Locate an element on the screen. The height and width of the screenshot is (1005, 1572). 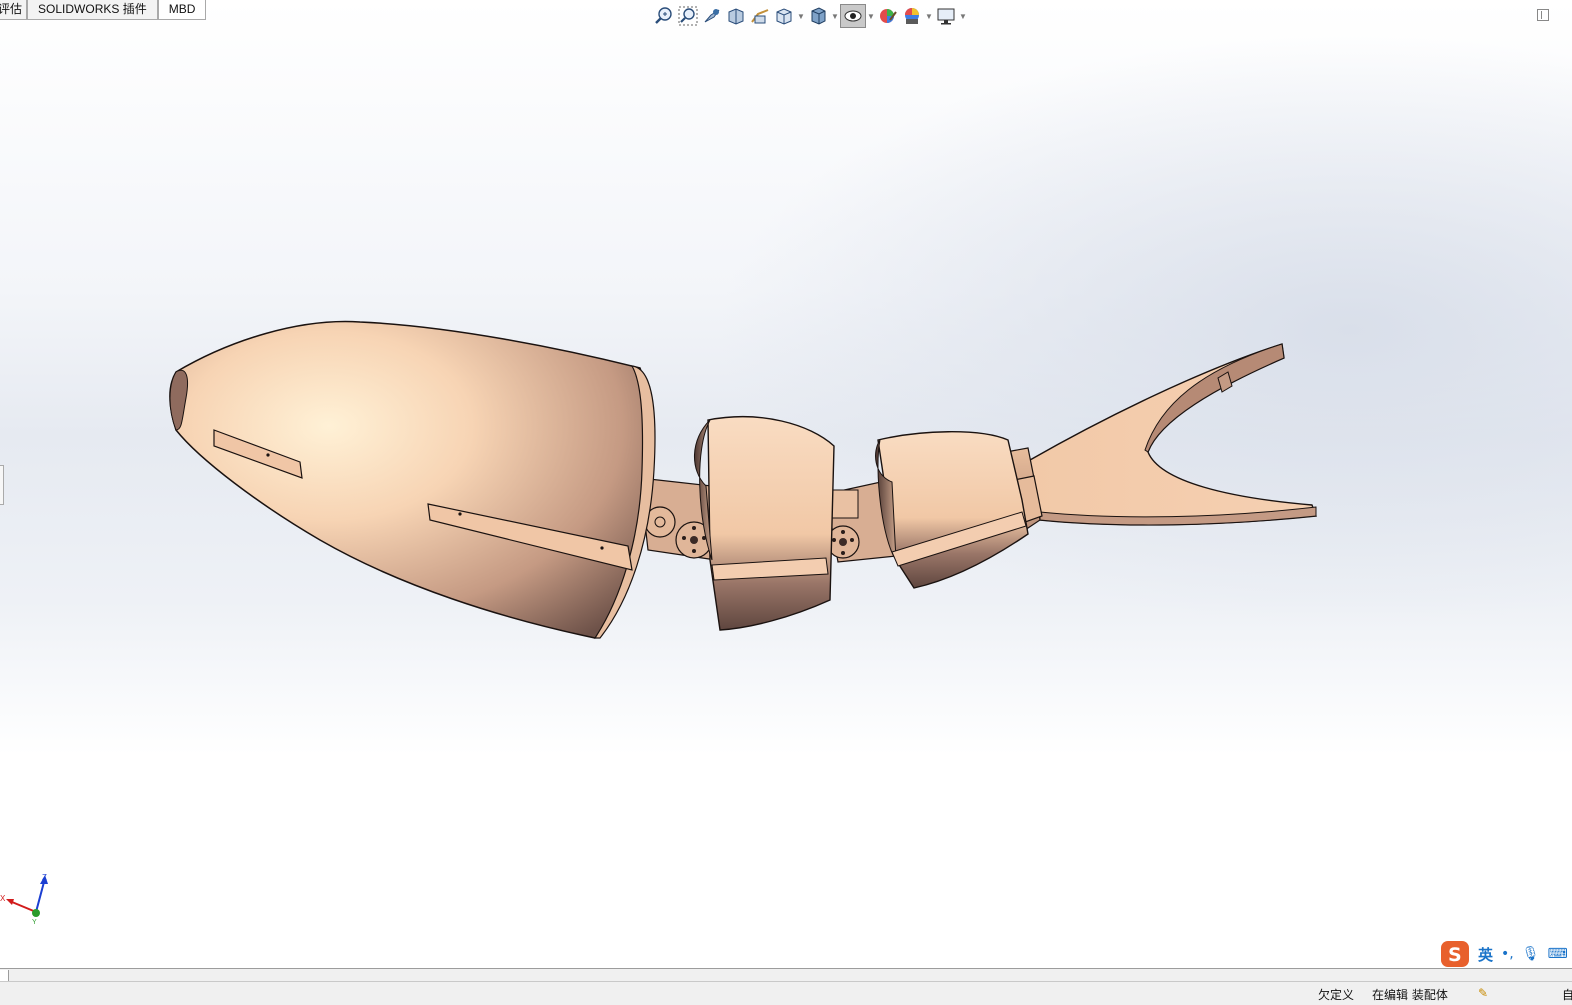
tab-evaluate: 评估 is located at coordinates (14, 10).